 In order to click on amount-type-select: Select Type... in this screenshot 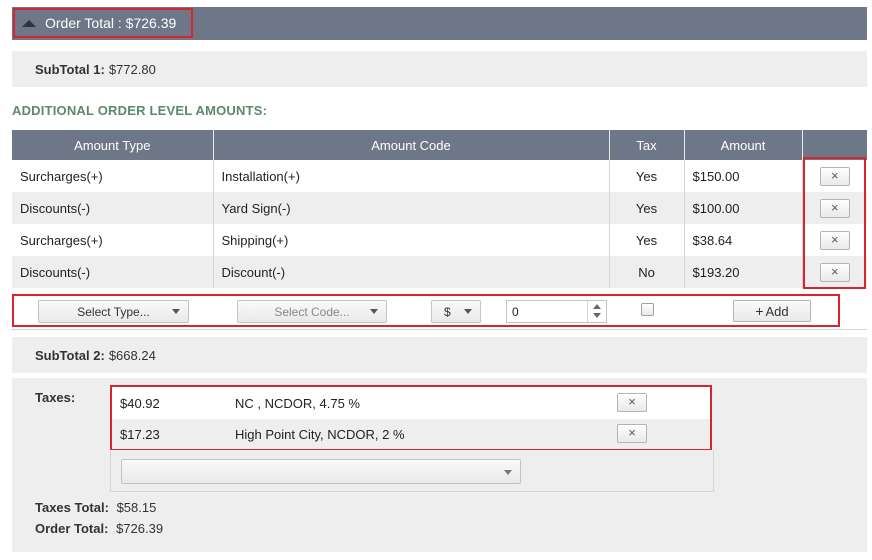, I will do `click(113, 311)`.